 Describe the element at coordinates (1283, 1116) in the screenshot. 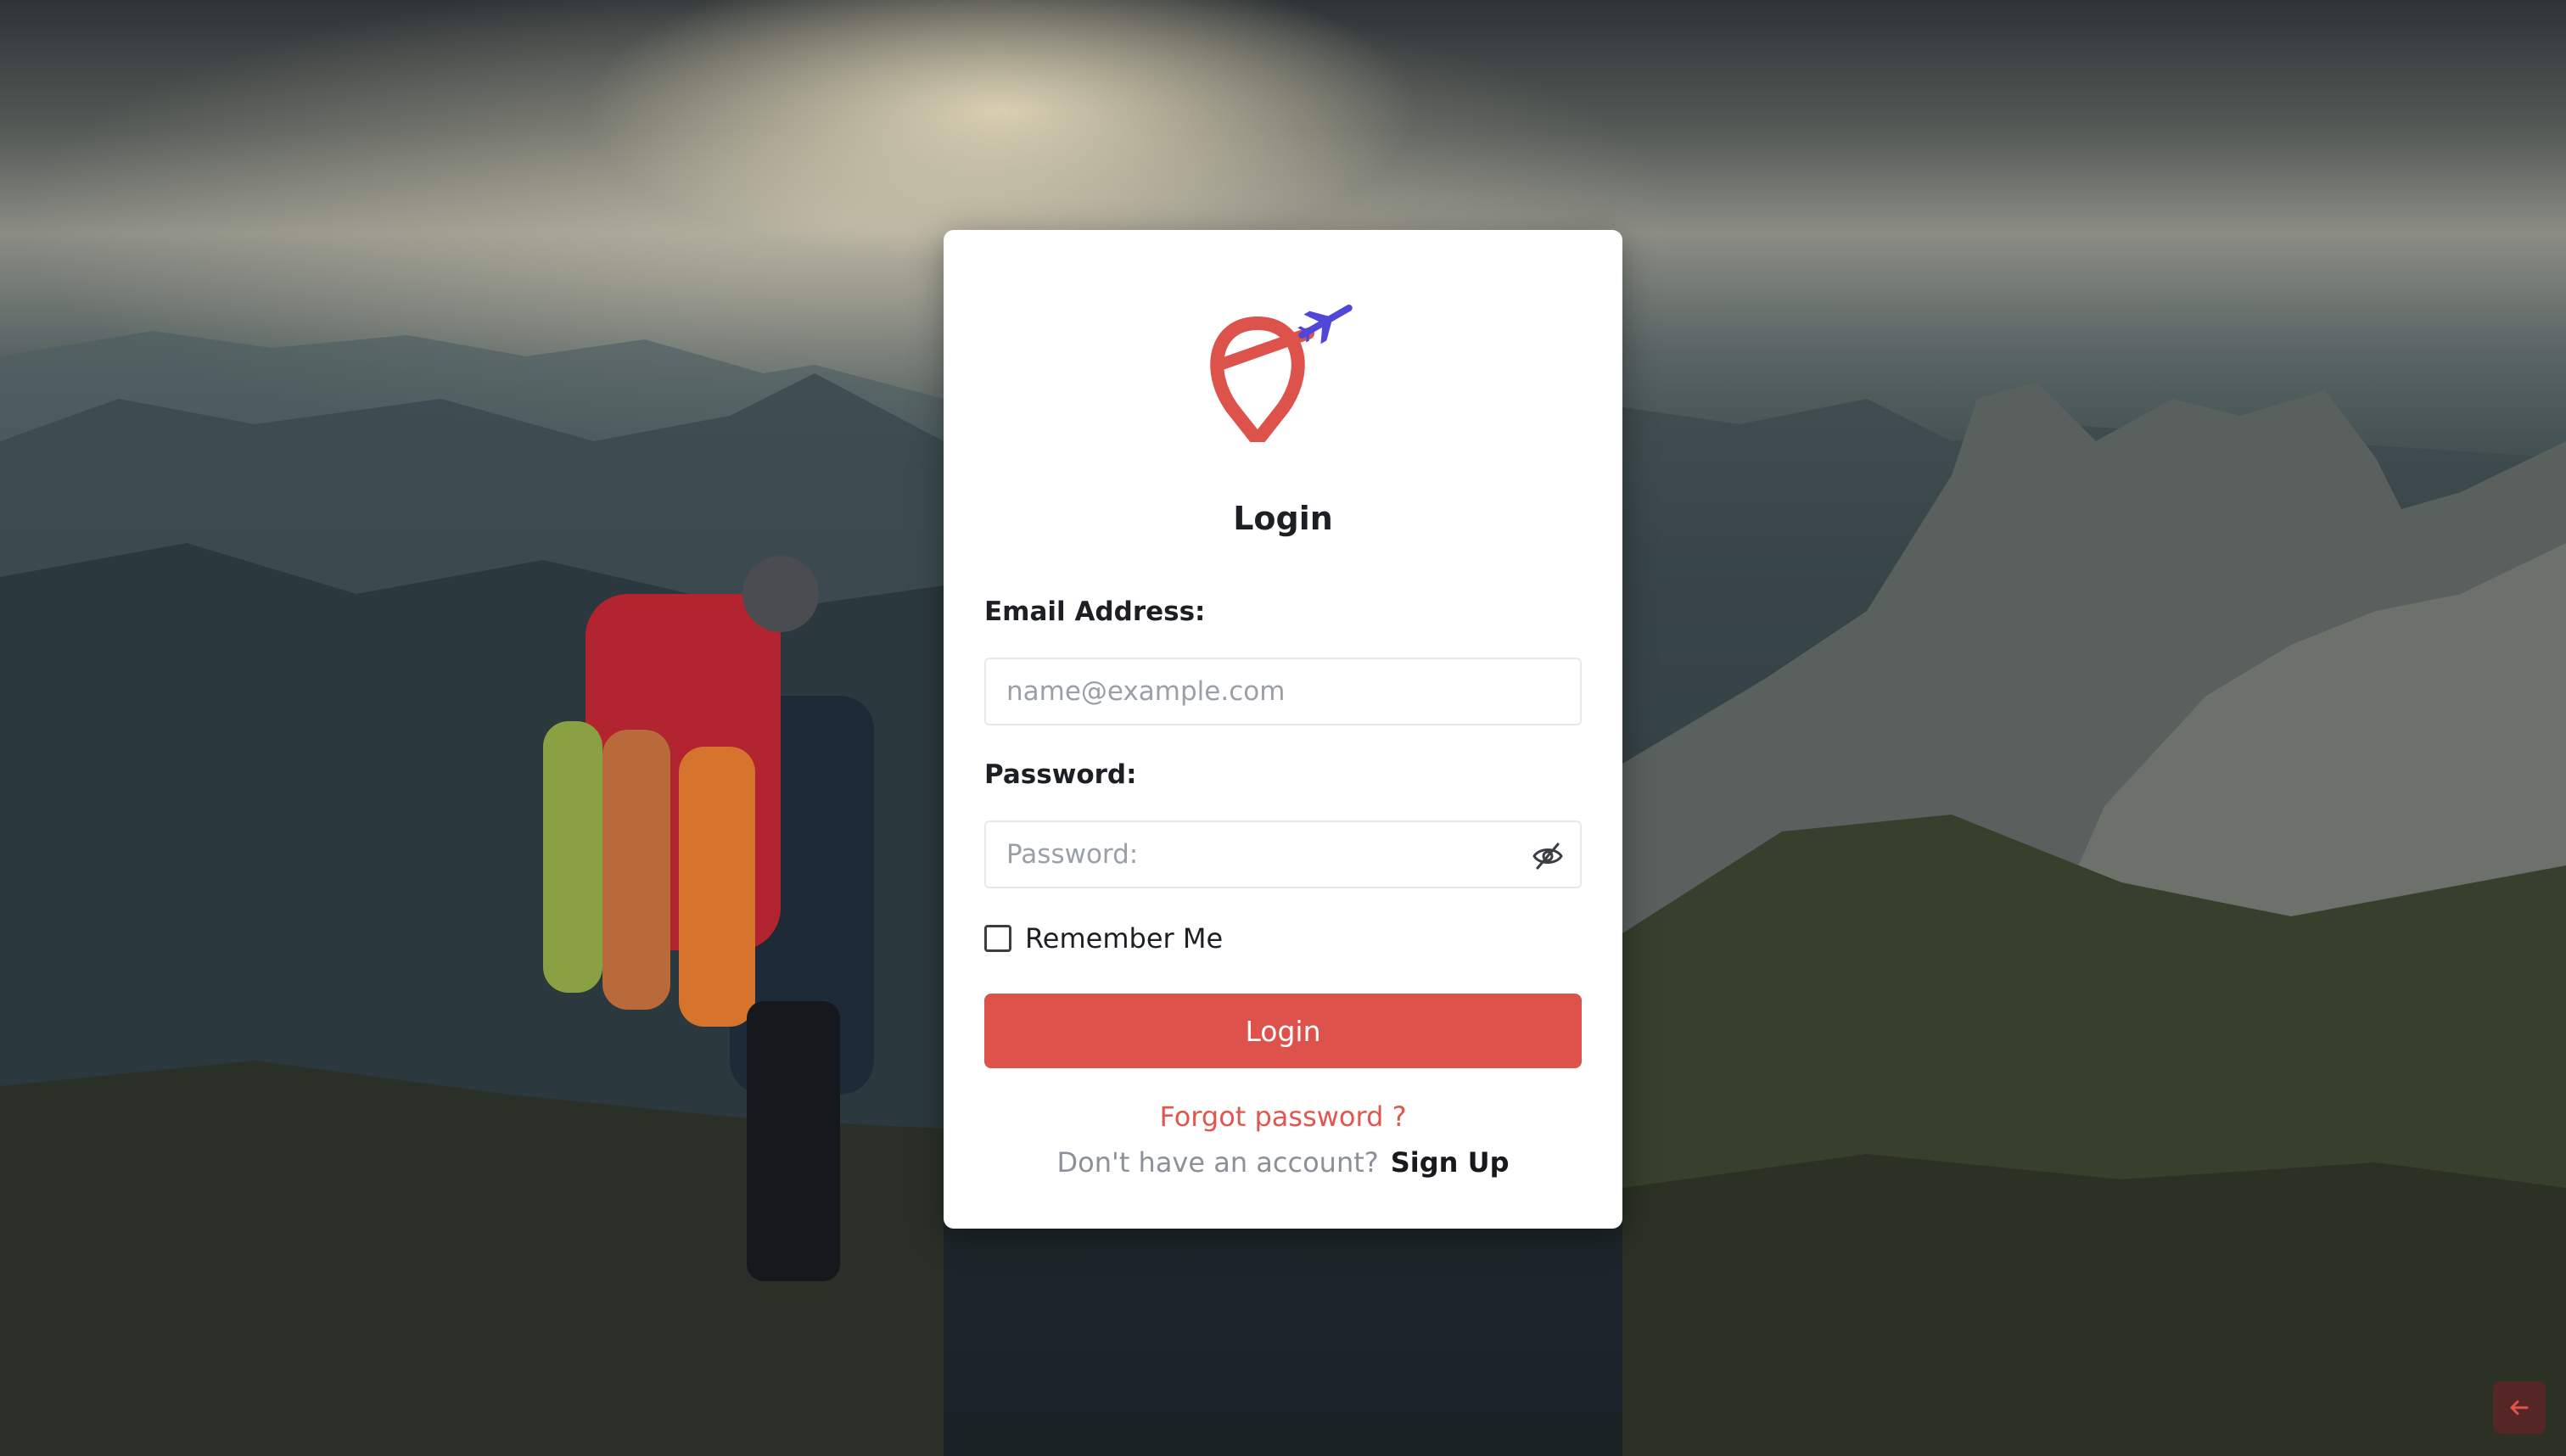

I see `forgot-password-link: Forgot password ?` at that location.